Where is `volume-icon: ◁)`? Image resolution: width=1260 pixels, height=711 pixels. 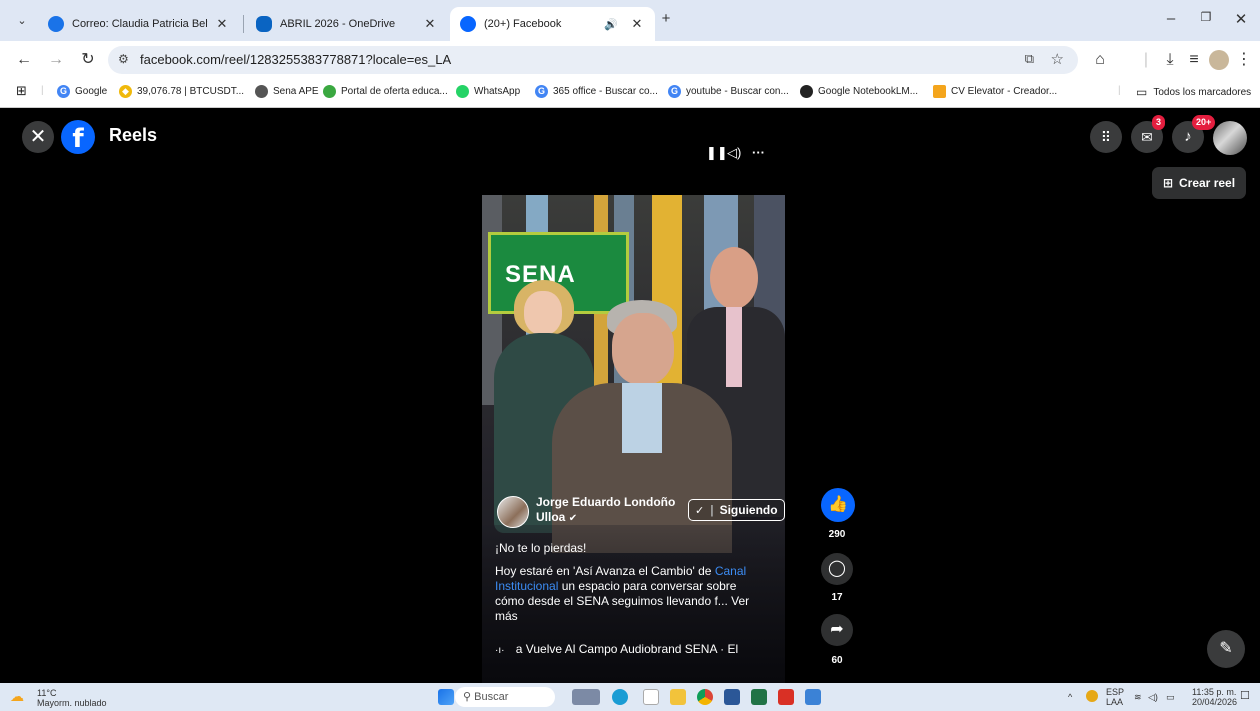
volume-icon: ◁) is located at coordinates (734, 153).